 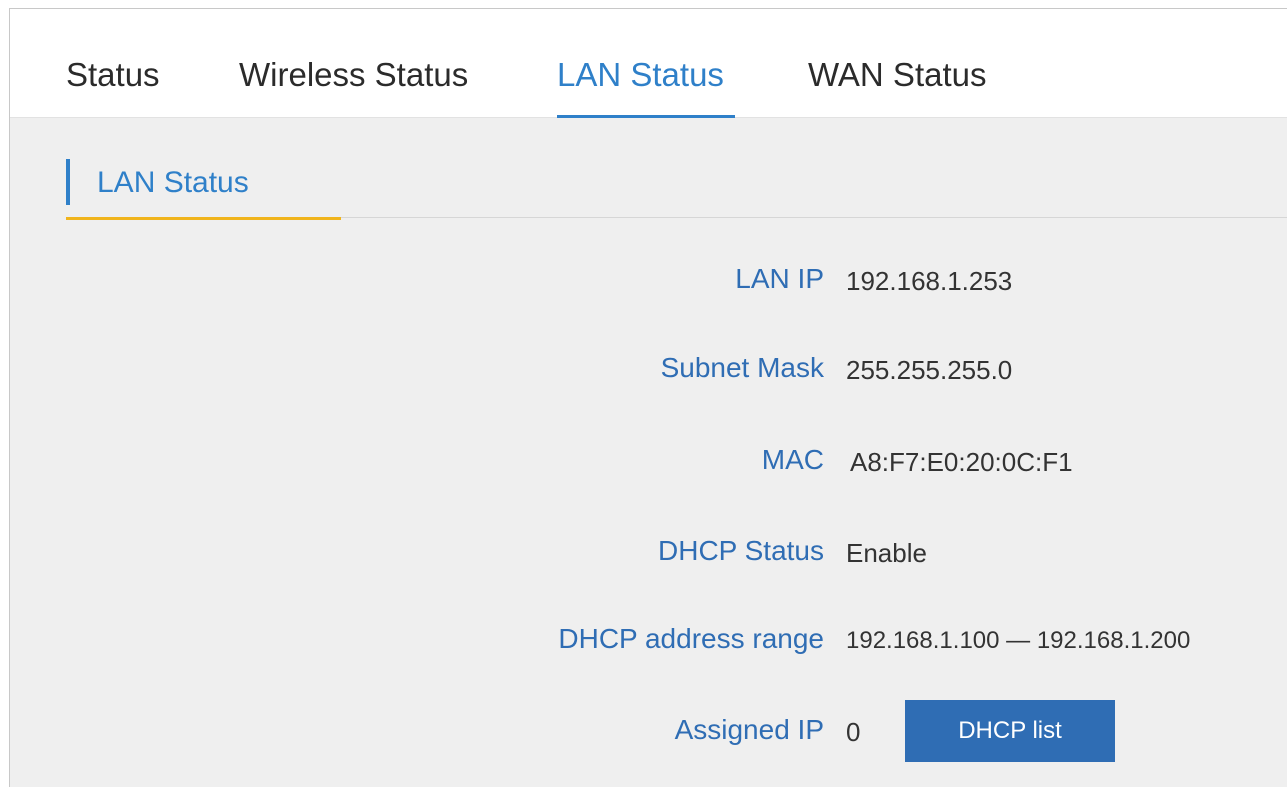 I want to click on assigned-ip-label: Assigned IP, so click(x=749, y=729).